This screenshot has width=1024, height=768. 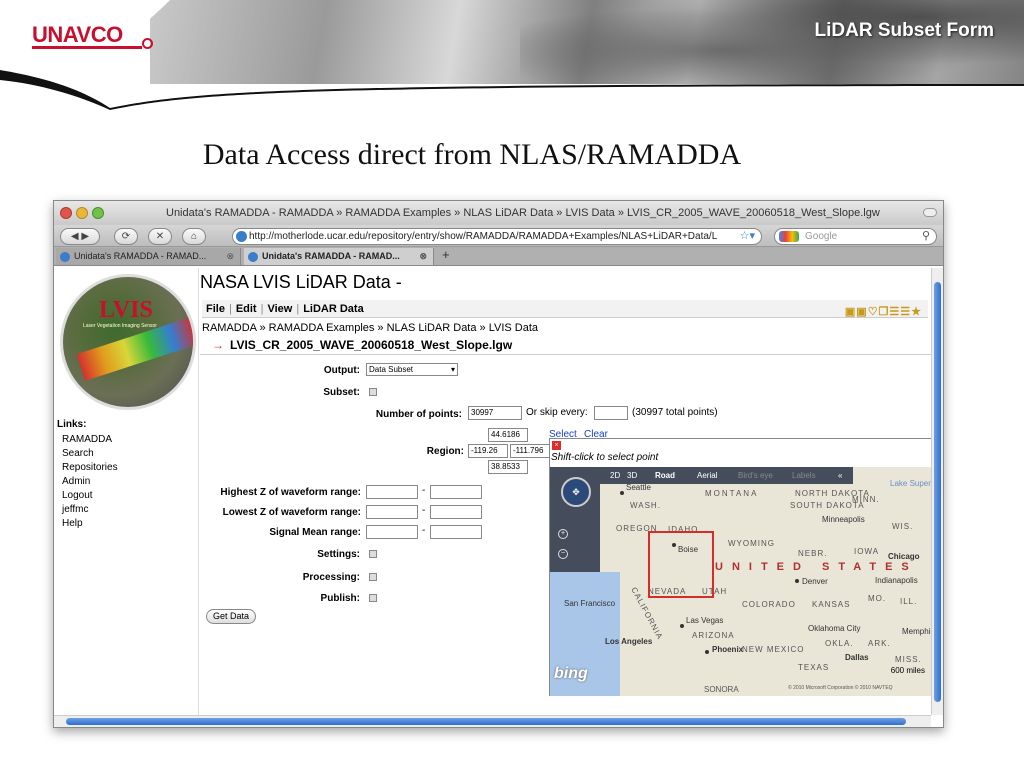 I want to click on map-style-birds-eye: Bird's eye, so click(x=755, y=475).